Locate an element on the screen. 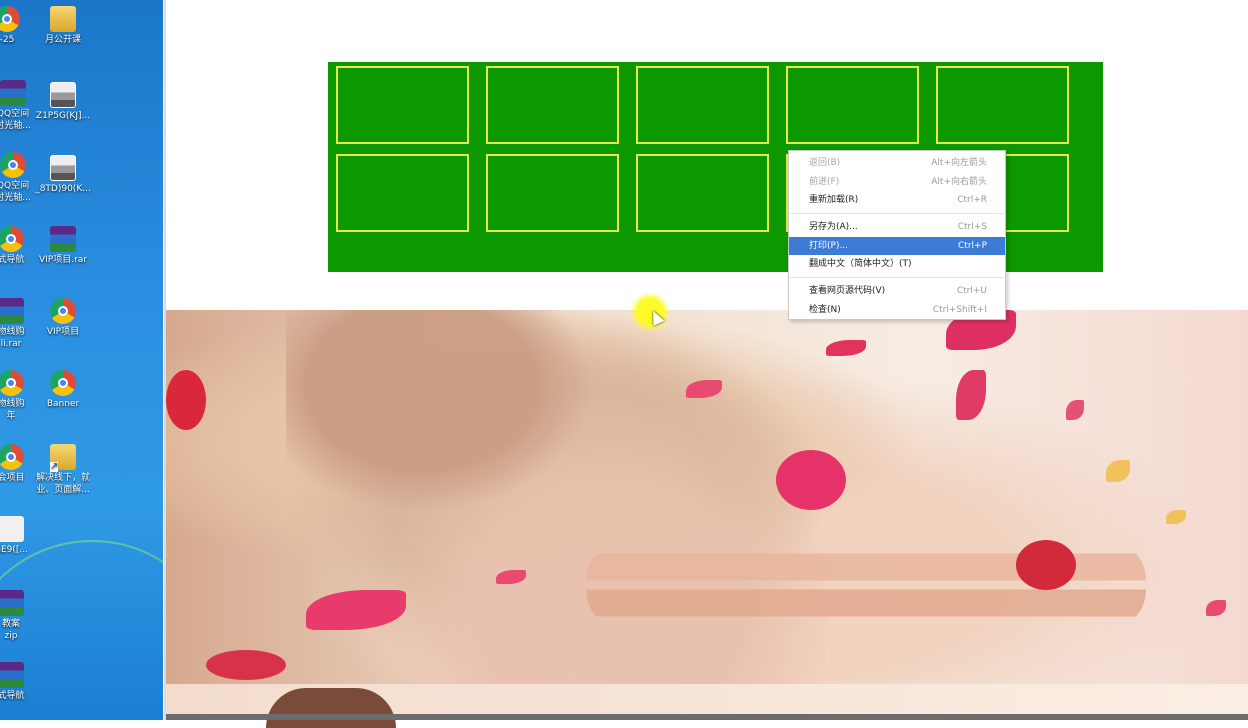 The height and width of the screenshot is (728, 1248). menu-item-back: 返回(B) Alt+向左箭头 is located at coordinates (897, 163).